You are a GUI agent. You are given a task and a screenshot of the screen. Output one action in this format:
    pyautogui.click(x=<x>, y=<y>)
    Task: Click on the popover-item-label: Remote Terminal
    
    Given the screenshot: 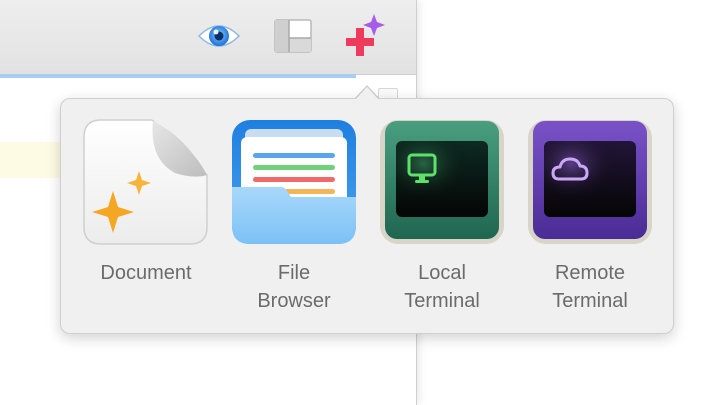 What is the action you would take?
    pyautogui.click(x=590, y=287)
    